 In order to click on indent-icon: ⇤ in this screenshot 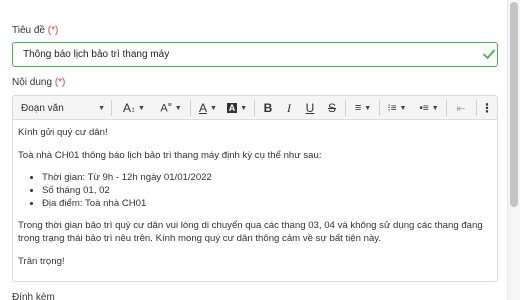, I will do `click(461, 108)`.